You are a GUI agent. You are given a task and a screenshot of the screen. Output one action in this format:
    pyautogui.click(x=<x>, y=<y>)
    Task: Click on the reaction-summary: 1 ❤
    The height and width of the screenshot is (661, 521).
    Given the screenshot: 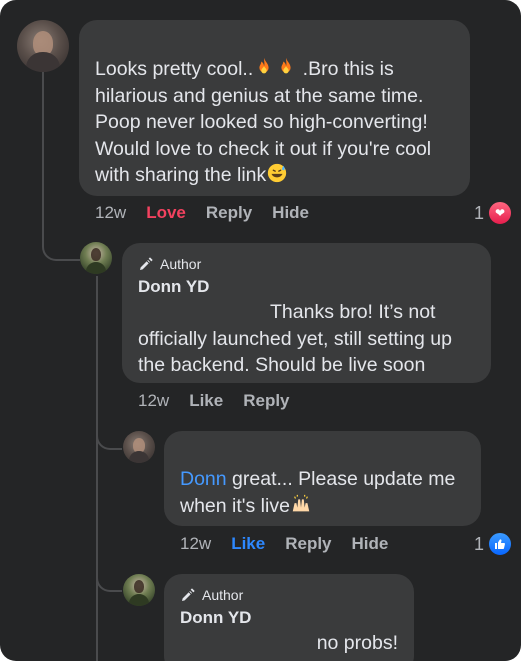 What is the action you would take?
    pyautogui.click(x=494, y=213)
    